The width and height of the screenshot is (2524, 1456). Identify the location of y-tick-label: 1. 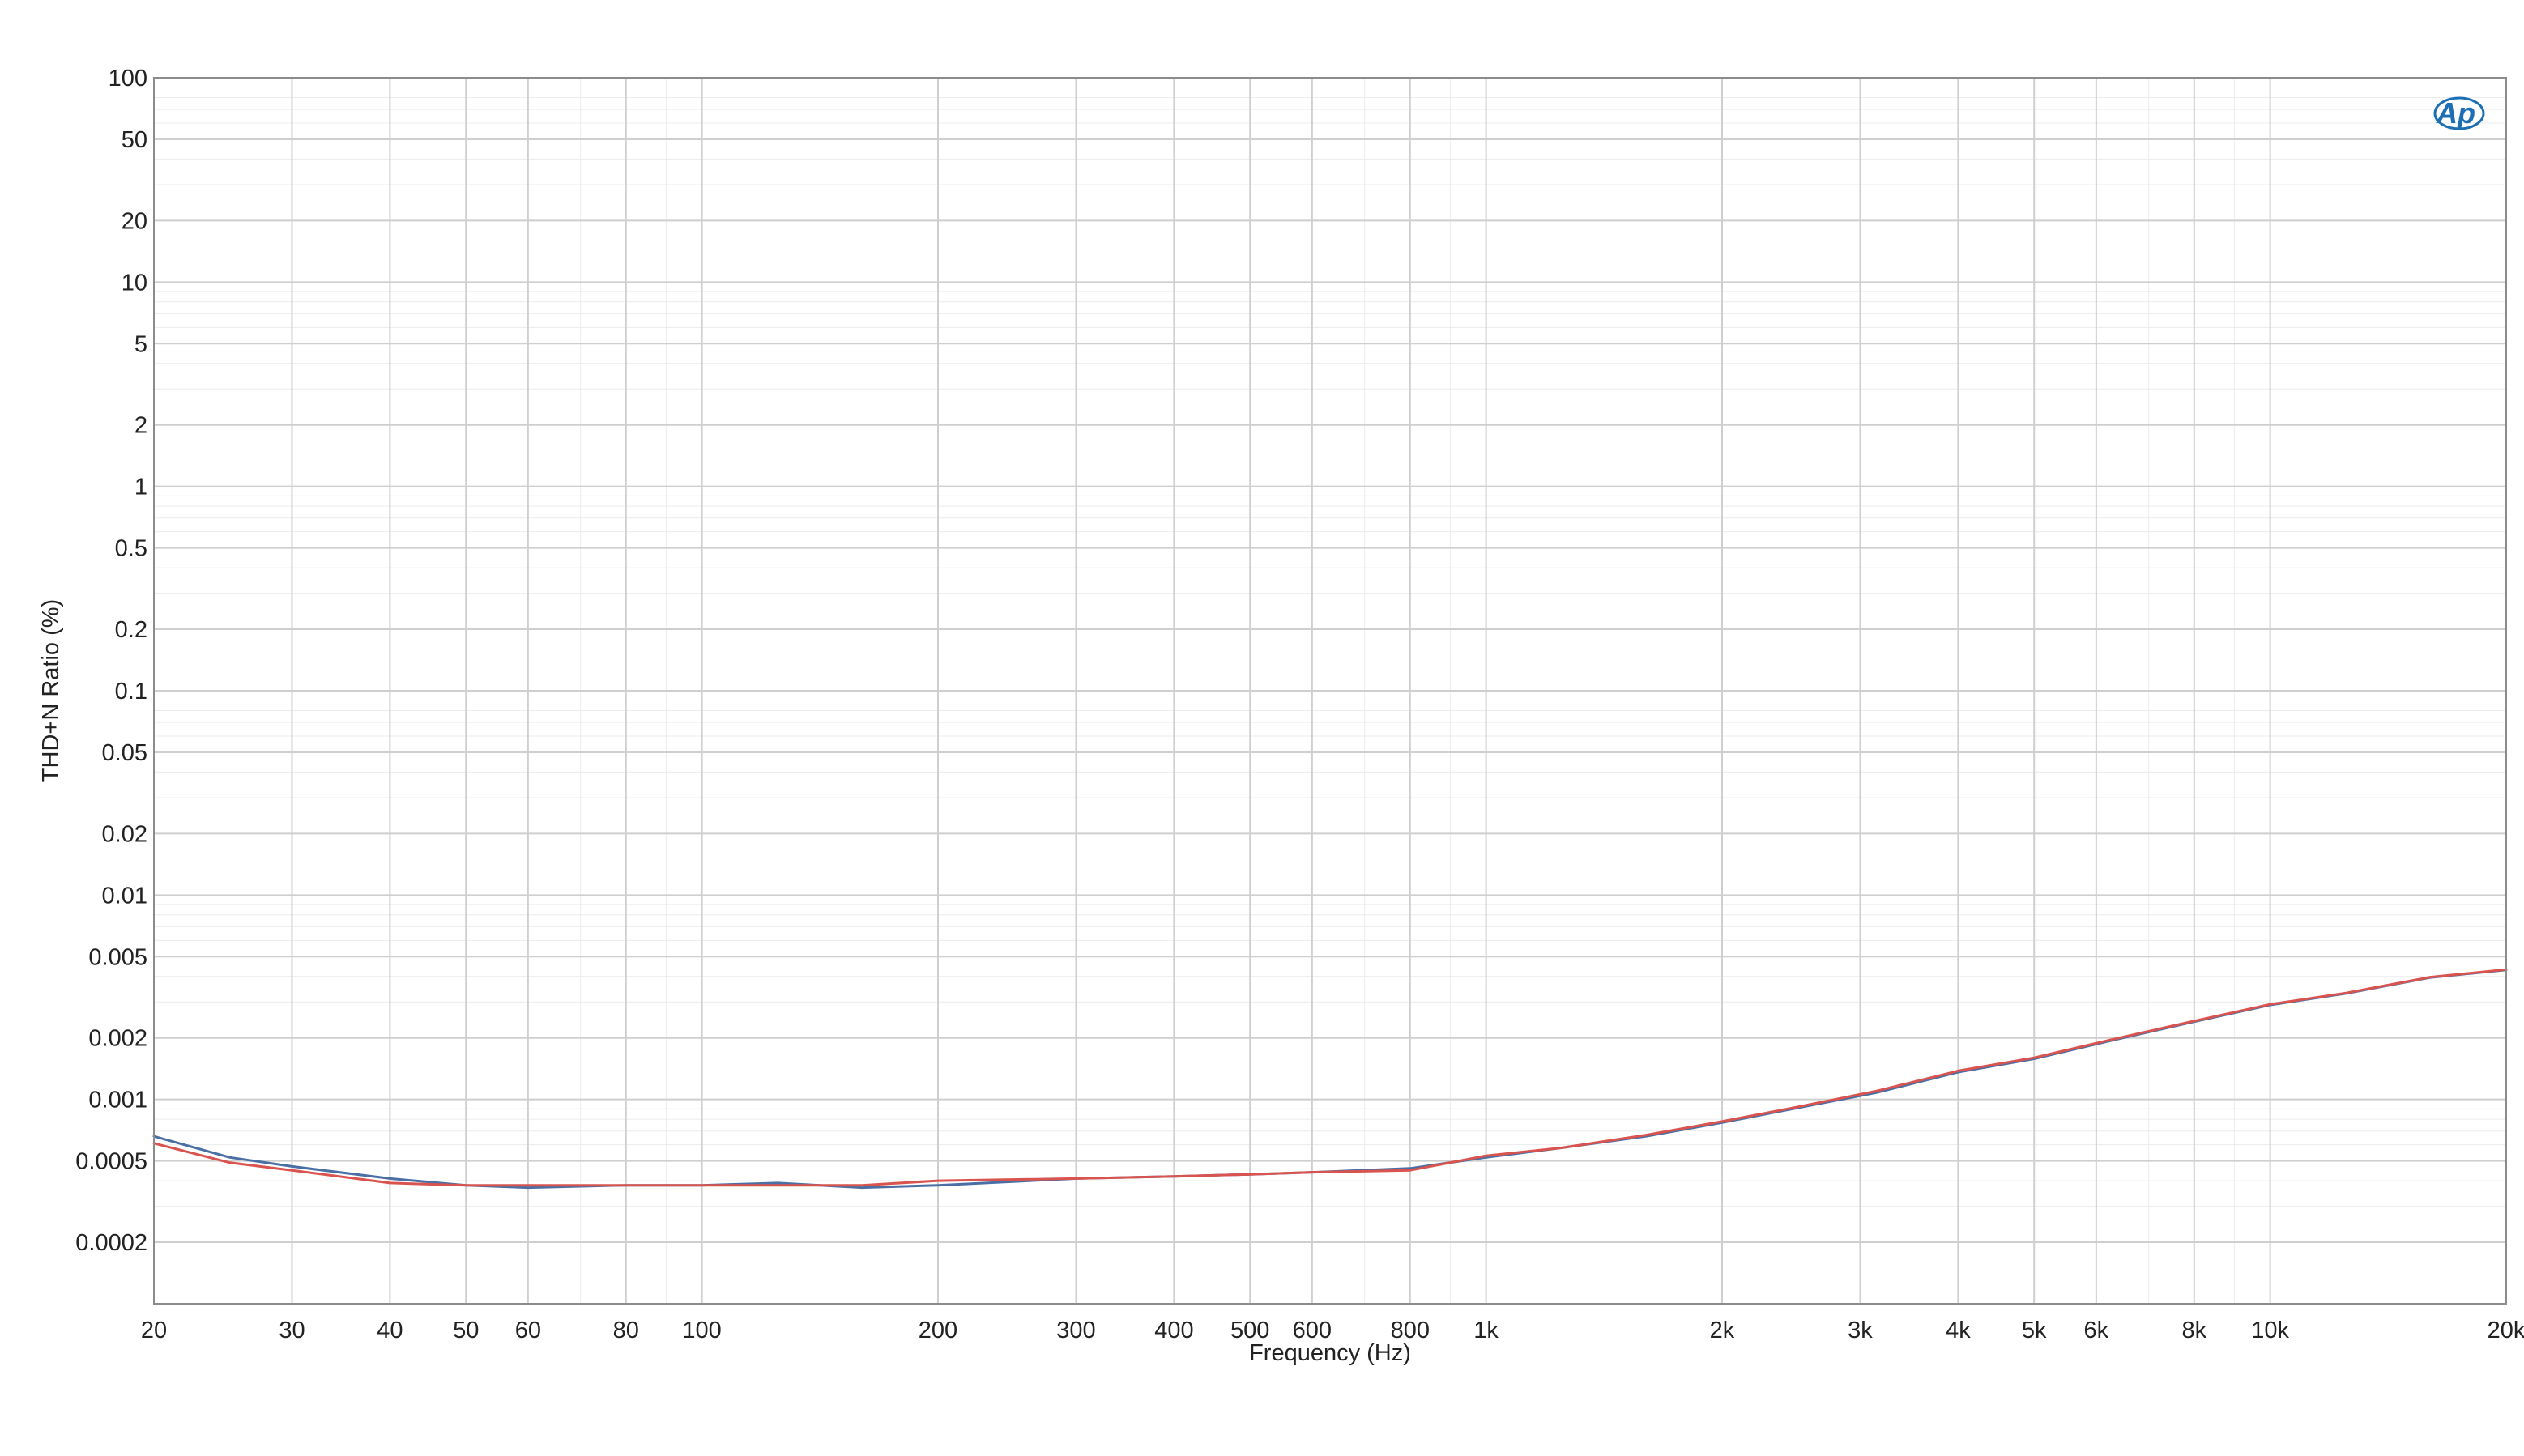
(140, 487).